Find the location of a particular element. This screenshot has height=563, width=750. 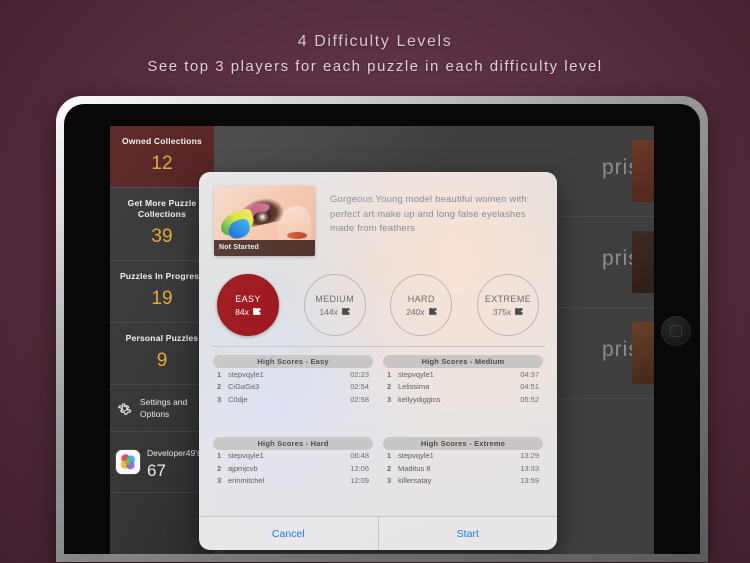

player-name: Lelissima is located at coordinates (414, 387).